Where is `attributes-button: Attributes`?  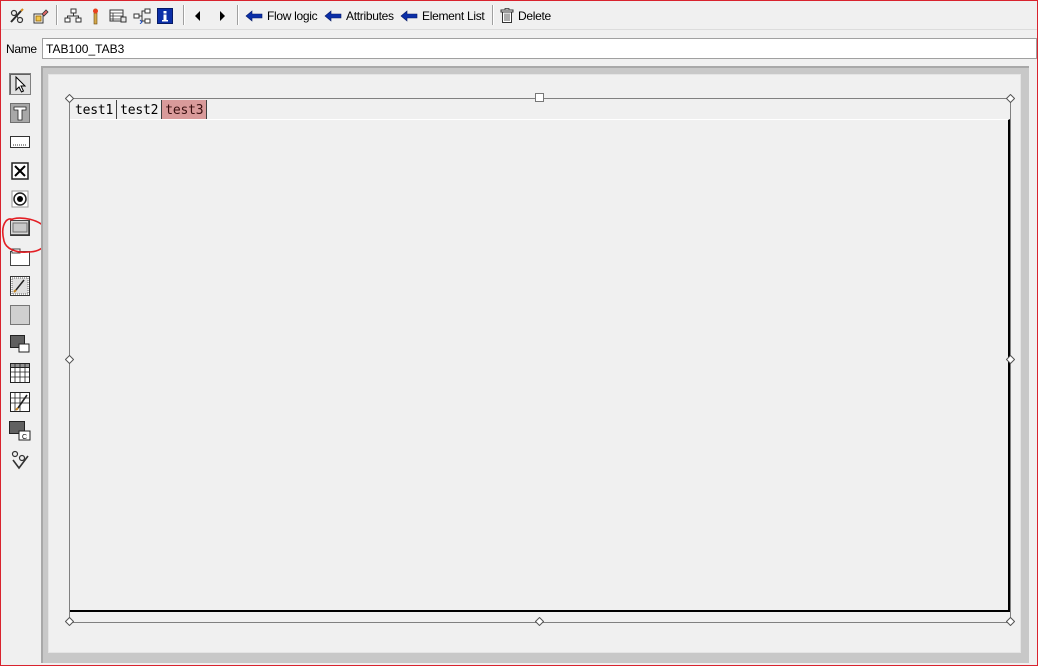
attributes-button: Attributes is located at coordinates (359, 15).